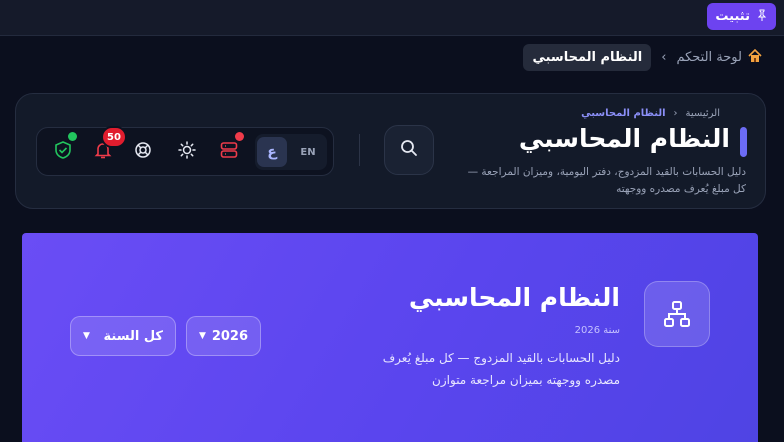 The width and height of the screenshot is (784, 442). I want to click on period-select: كل السنة ▼, so click(123, 336).